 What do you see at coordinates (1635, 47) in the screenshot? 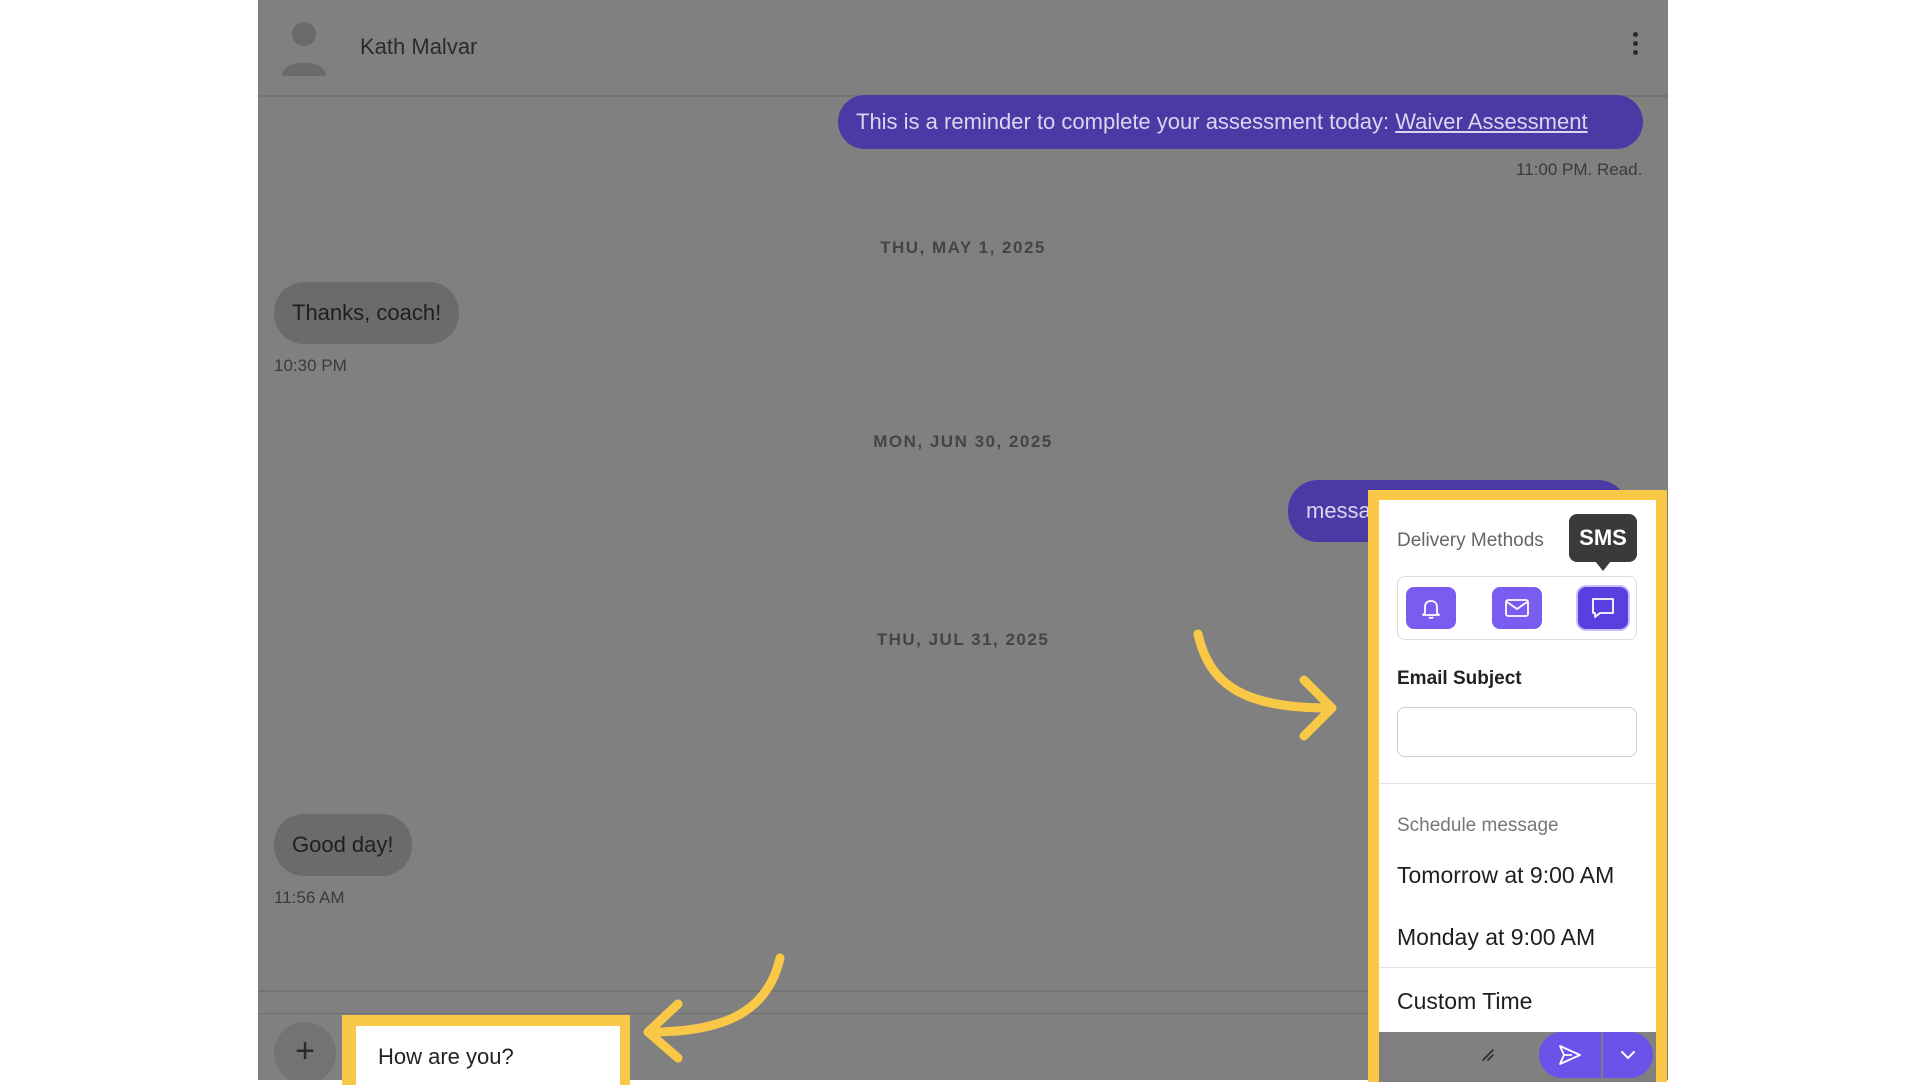
I see `more-options-icon` at bounding box center [1635, 47].